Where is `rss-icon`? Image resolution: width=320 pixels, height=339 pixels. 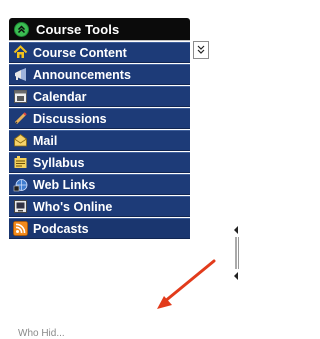 rss-icon is located at coordinates (20, 228).